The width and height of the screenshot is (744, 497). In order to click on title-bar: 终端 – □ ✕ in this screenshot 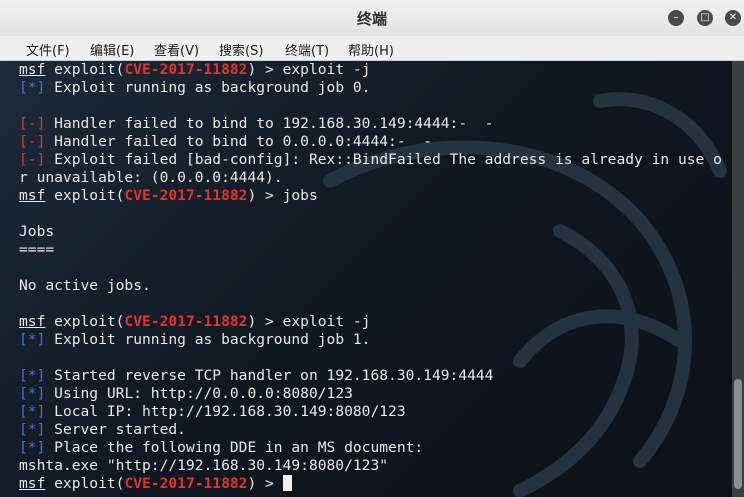, I will do `click(372, 18)`.